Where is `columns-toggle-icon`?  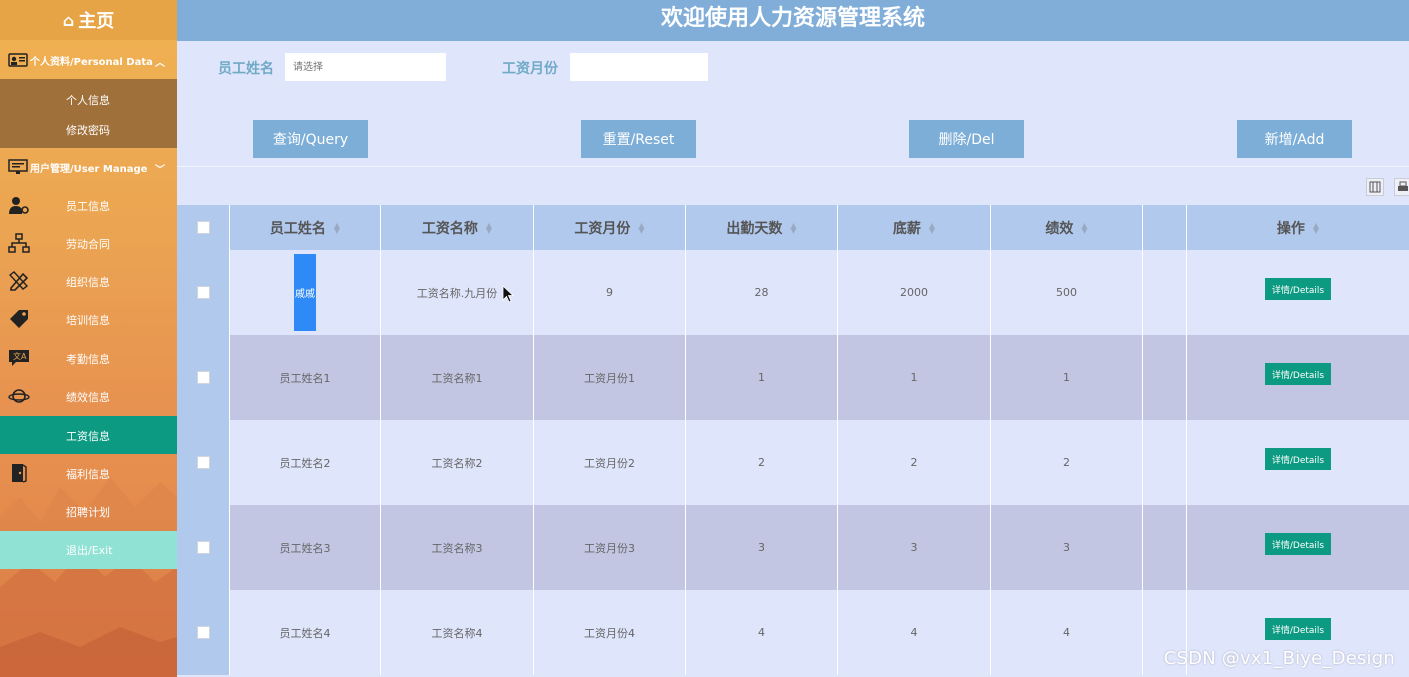
columns-toggle-icon is located at coordinates (1375, 187).